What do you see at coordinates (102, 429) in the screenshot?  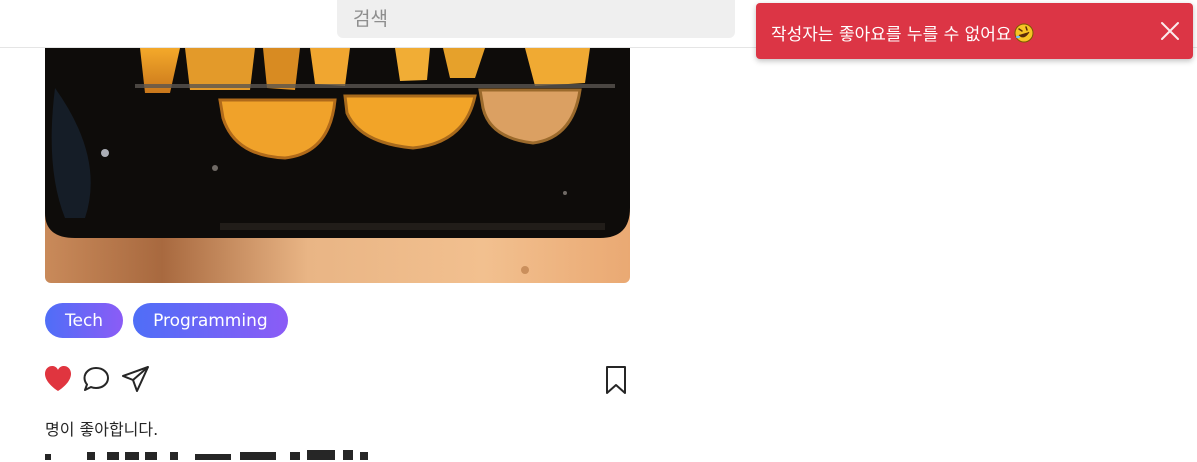 I see `likes-count-text: 명이 좋아합니다.` at bounding box center [102, 429].